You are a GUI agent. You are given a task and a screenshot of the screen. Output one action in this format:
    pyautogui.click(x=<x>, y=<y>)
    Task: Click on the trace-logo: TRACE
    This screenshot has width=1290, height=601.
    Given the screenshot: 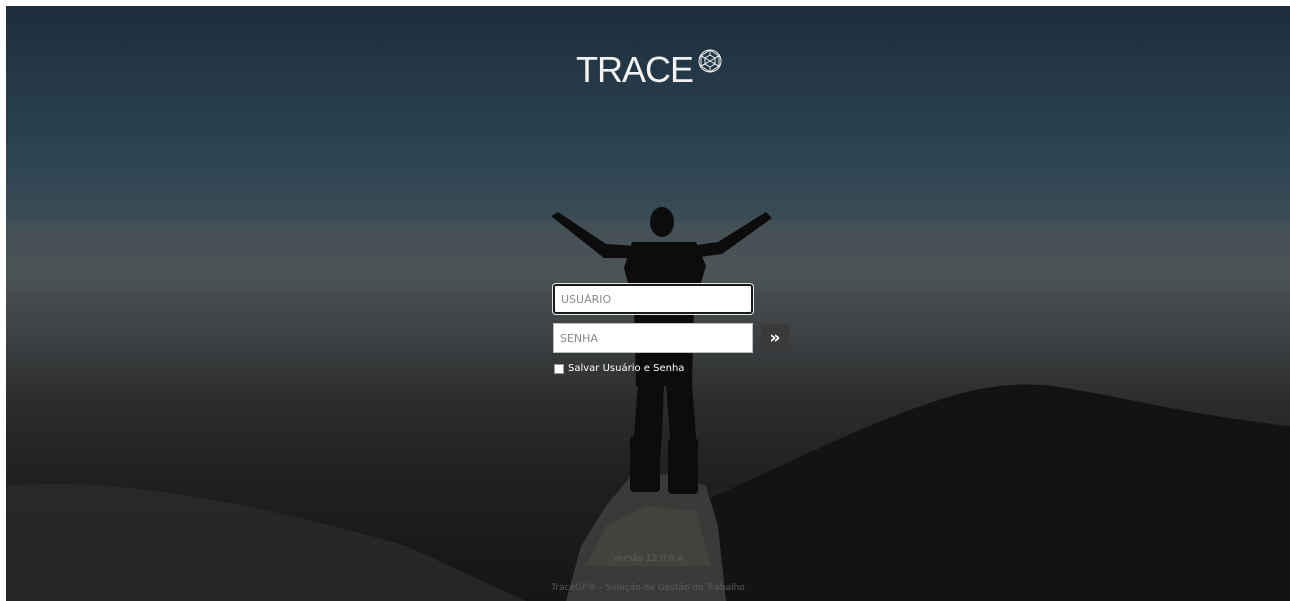 What is the action you would take?
    pyautogui.click(x=649, y=69)
    